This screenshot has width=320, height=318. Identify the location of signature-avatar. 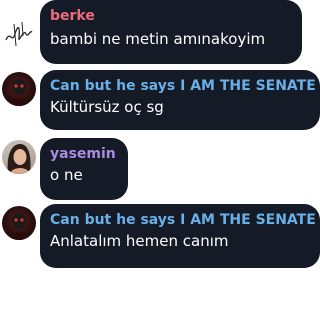
(19, 33).